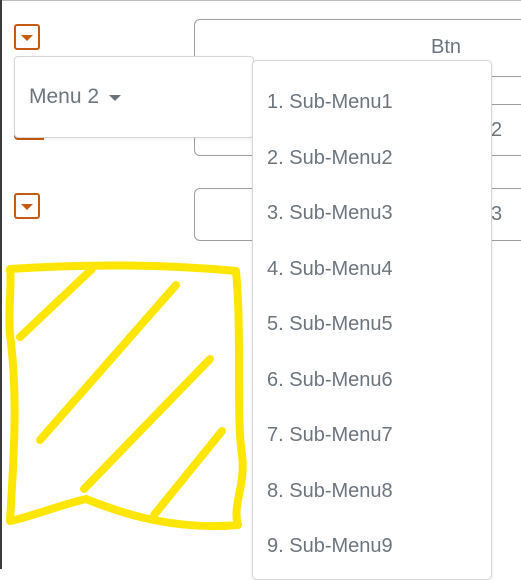  I want to click on submenu-item-7: 7. Sub-Menu7, so click(330, 435).